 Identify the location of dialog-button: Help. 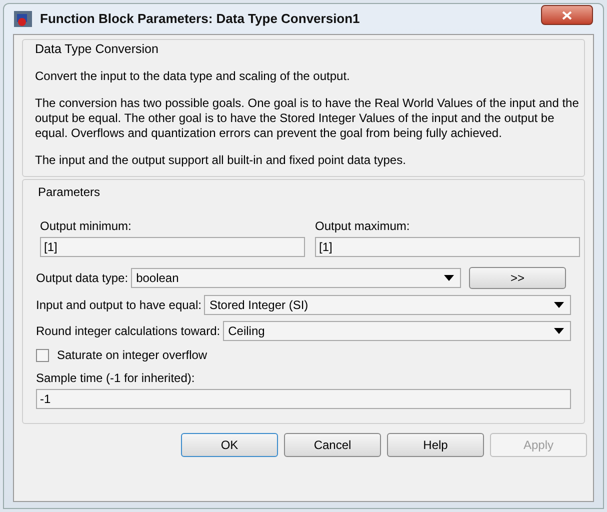
(435, 445).